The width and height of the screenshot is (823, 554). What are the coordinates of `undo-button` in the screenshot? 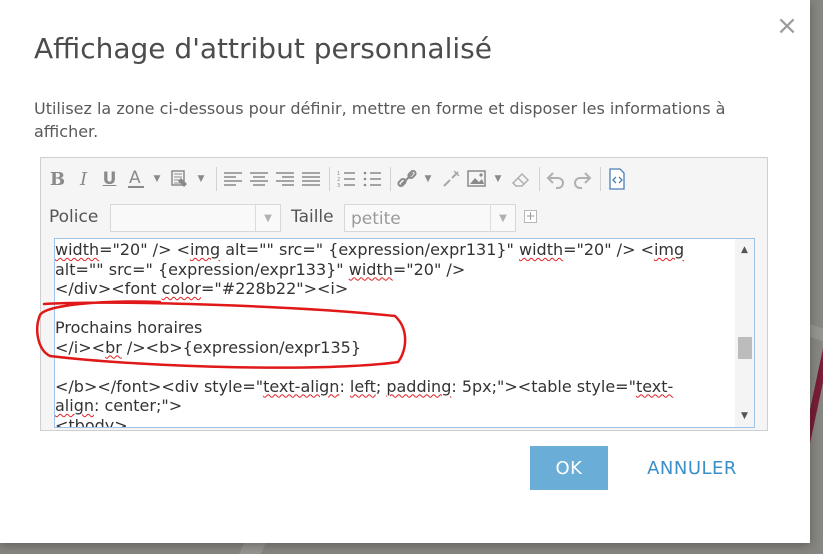 It's located at (555, 179).